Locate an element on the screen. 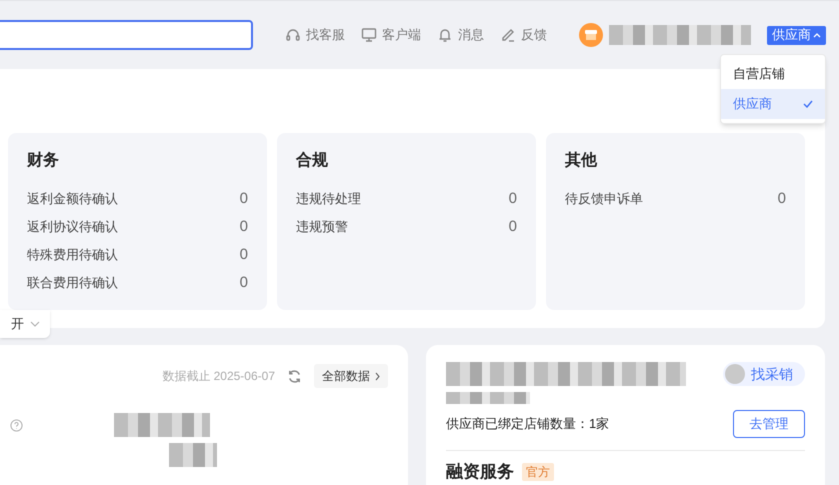 This screenshot has width=839, height=485. official-badge: 官方 is located at coordinates (538, 471).